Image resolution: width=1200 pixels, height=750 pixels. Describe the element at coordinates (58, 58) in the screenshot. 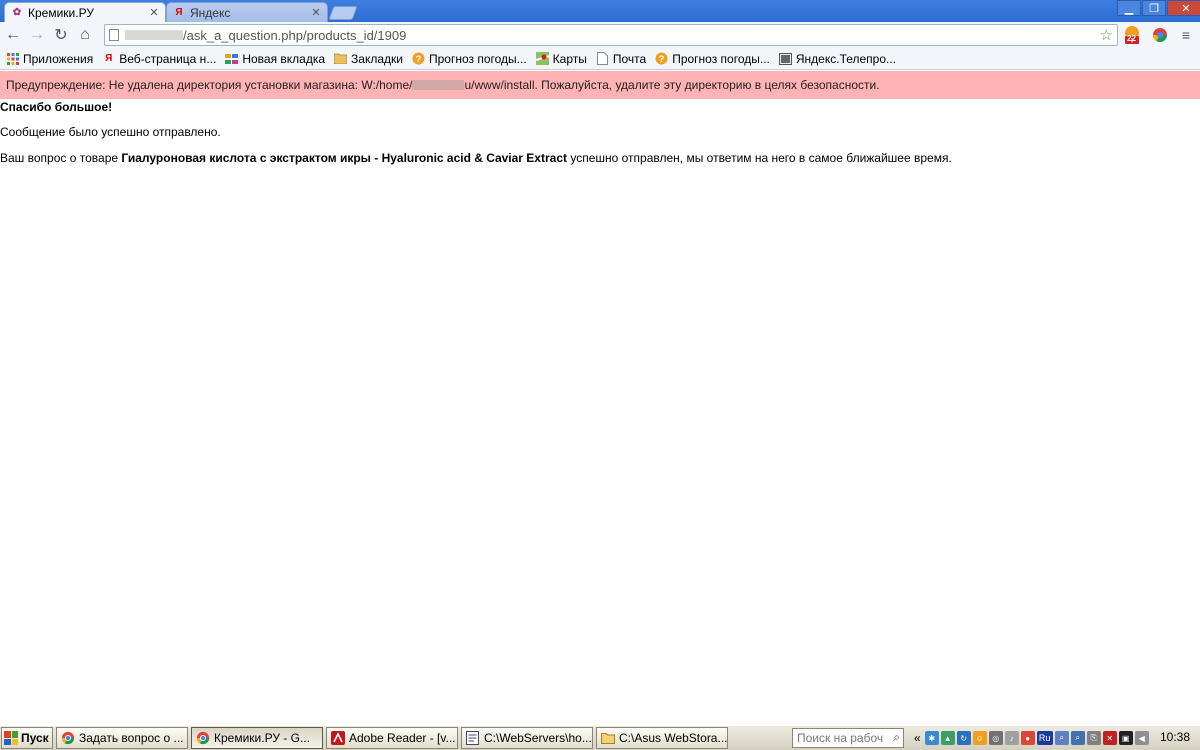

I see `bookmark-label: Приложения` at that location.